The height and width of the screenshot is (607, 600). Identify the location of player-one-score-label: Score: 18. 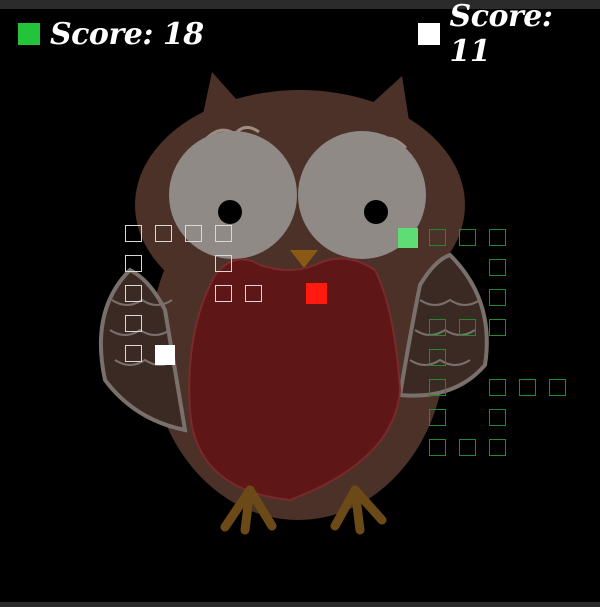
(127, 34).